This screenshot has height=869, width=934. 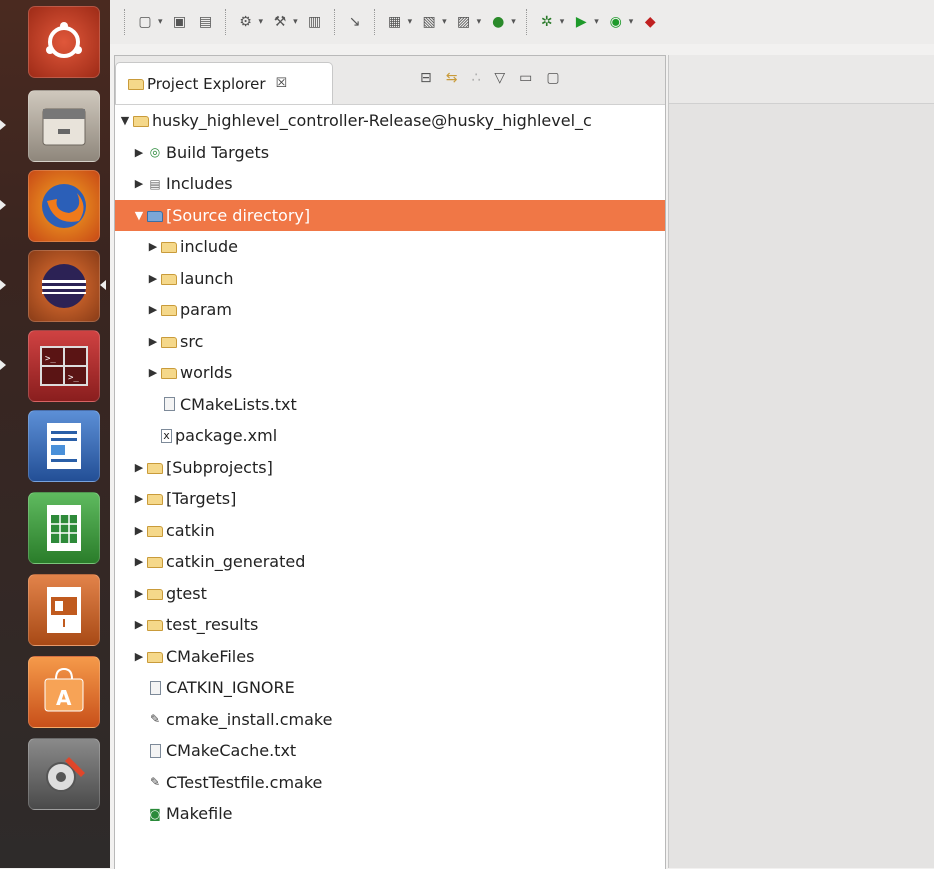 I want to click on terminal-icon: >_ >_, so click(x=64, y=366).